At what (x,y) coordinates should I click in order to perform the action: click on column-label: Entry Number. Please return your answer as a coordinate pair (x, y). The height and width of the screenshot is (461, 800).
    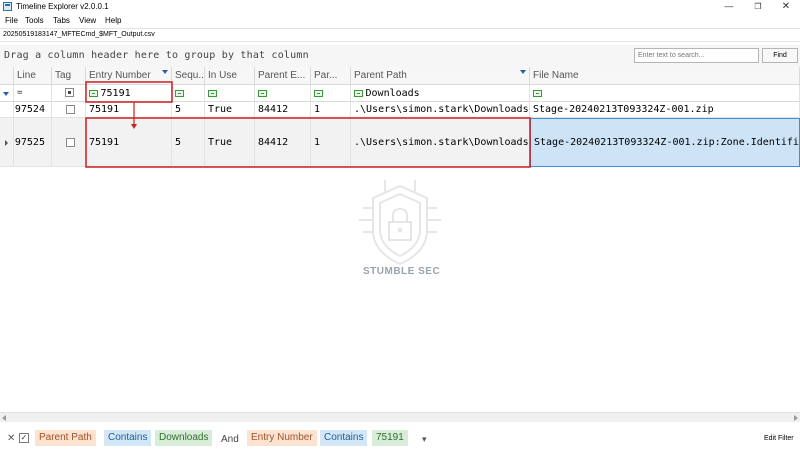
    Looking at the image, I should click on (120, 75).